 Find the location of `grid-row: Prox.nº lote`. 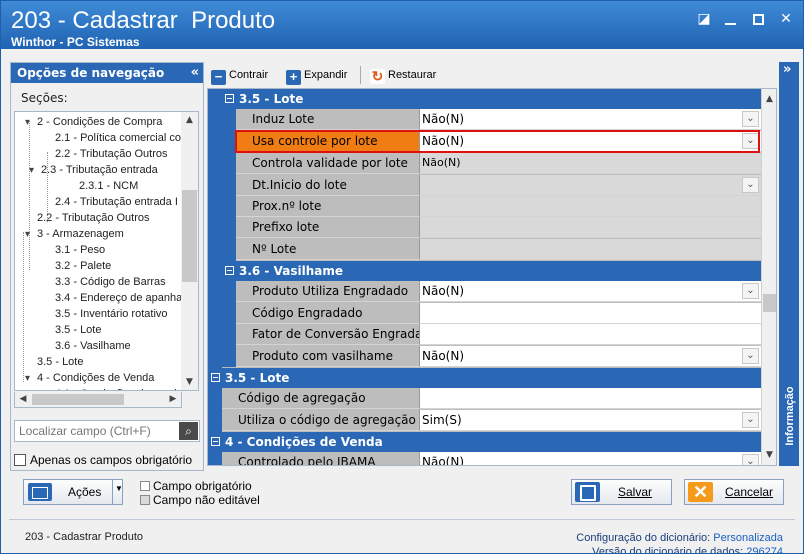

grid-row: Prox.nº lote is located at coordinates (484, 206).